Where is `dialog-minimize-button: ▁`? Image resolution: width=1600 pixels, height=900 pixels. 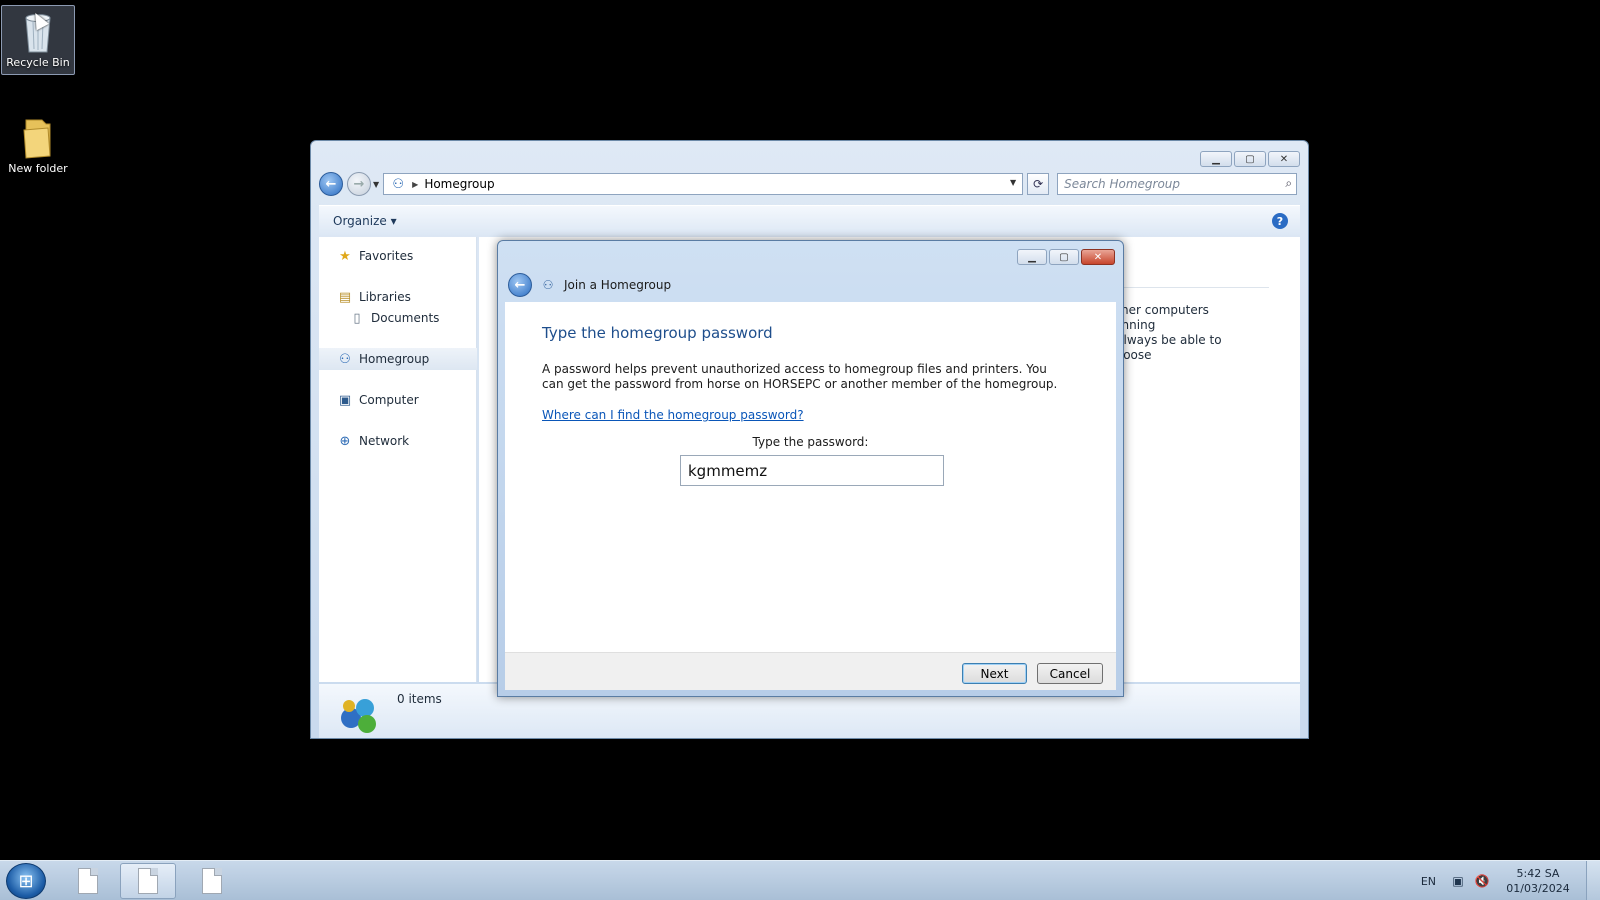
dialog-minimize-button: ▁ is located at coordinates (1032, 257).